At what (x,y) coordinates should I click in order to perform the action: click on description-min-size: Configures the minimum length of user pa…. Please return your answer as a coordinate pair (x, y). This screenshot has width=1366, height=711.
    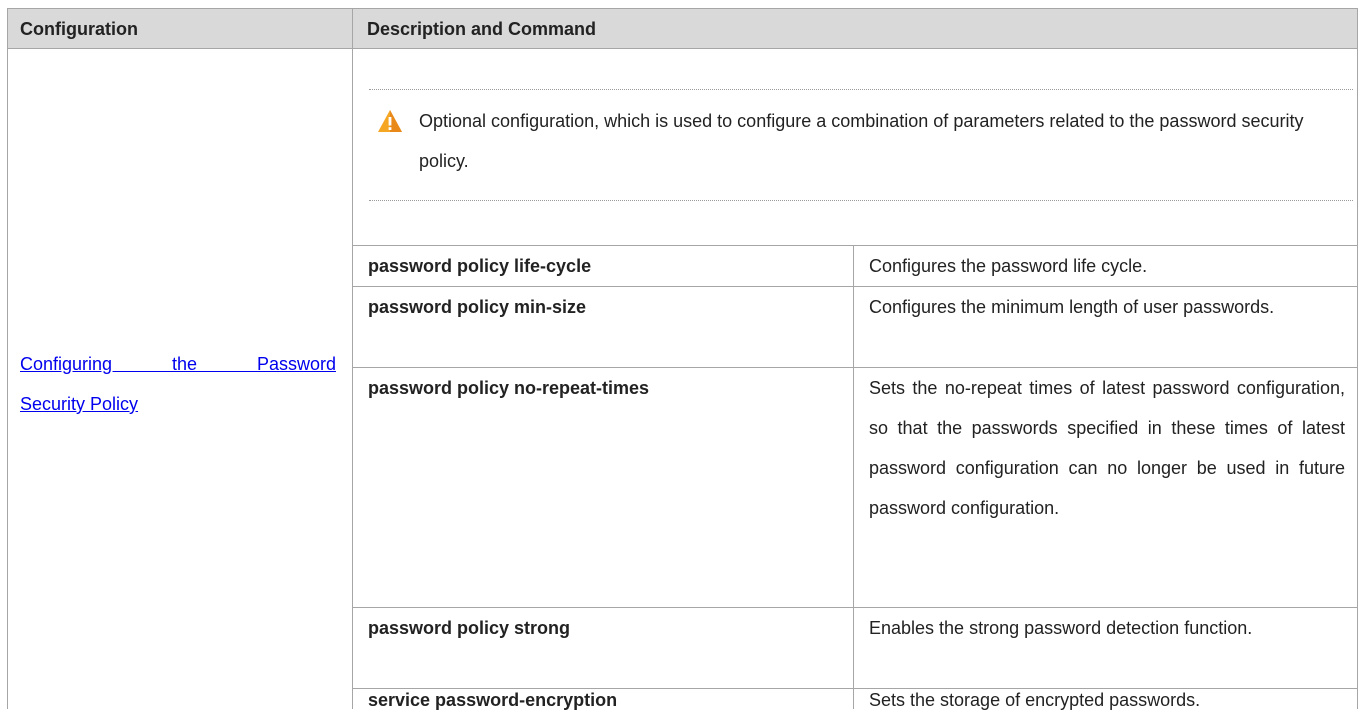
    Looking at the image, I should click on (1072, 307).